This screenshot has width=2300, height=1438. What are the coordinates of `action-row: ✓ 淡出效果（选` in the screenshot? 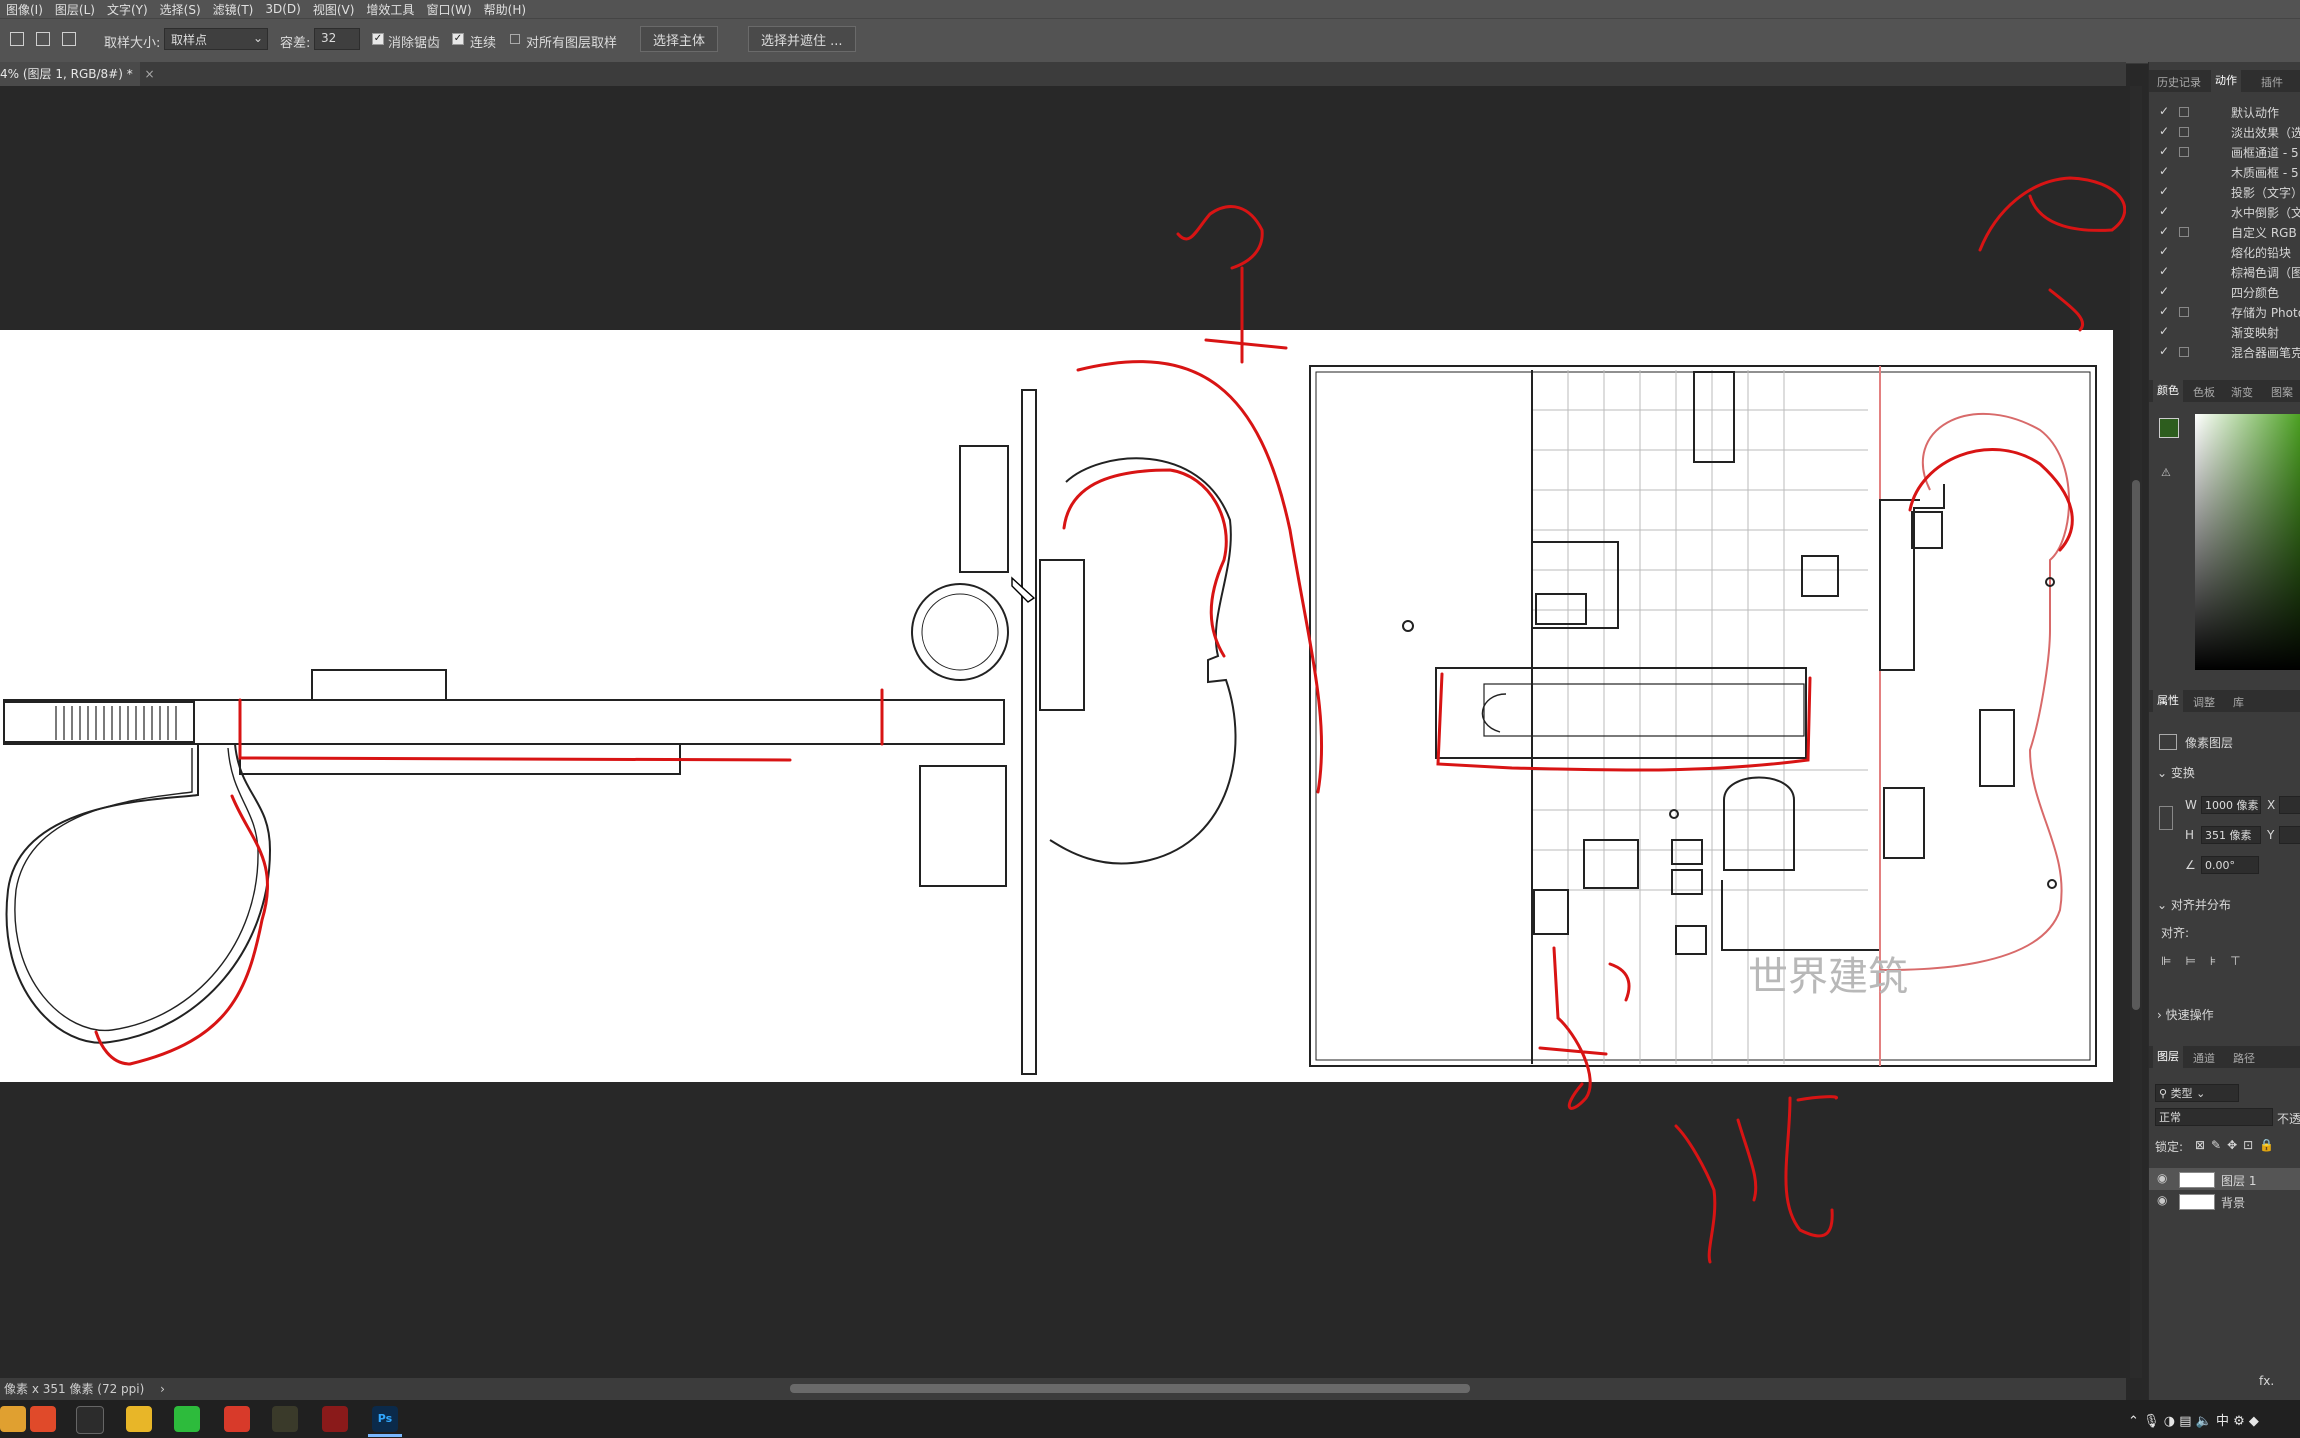 It's located at (2224, 132).